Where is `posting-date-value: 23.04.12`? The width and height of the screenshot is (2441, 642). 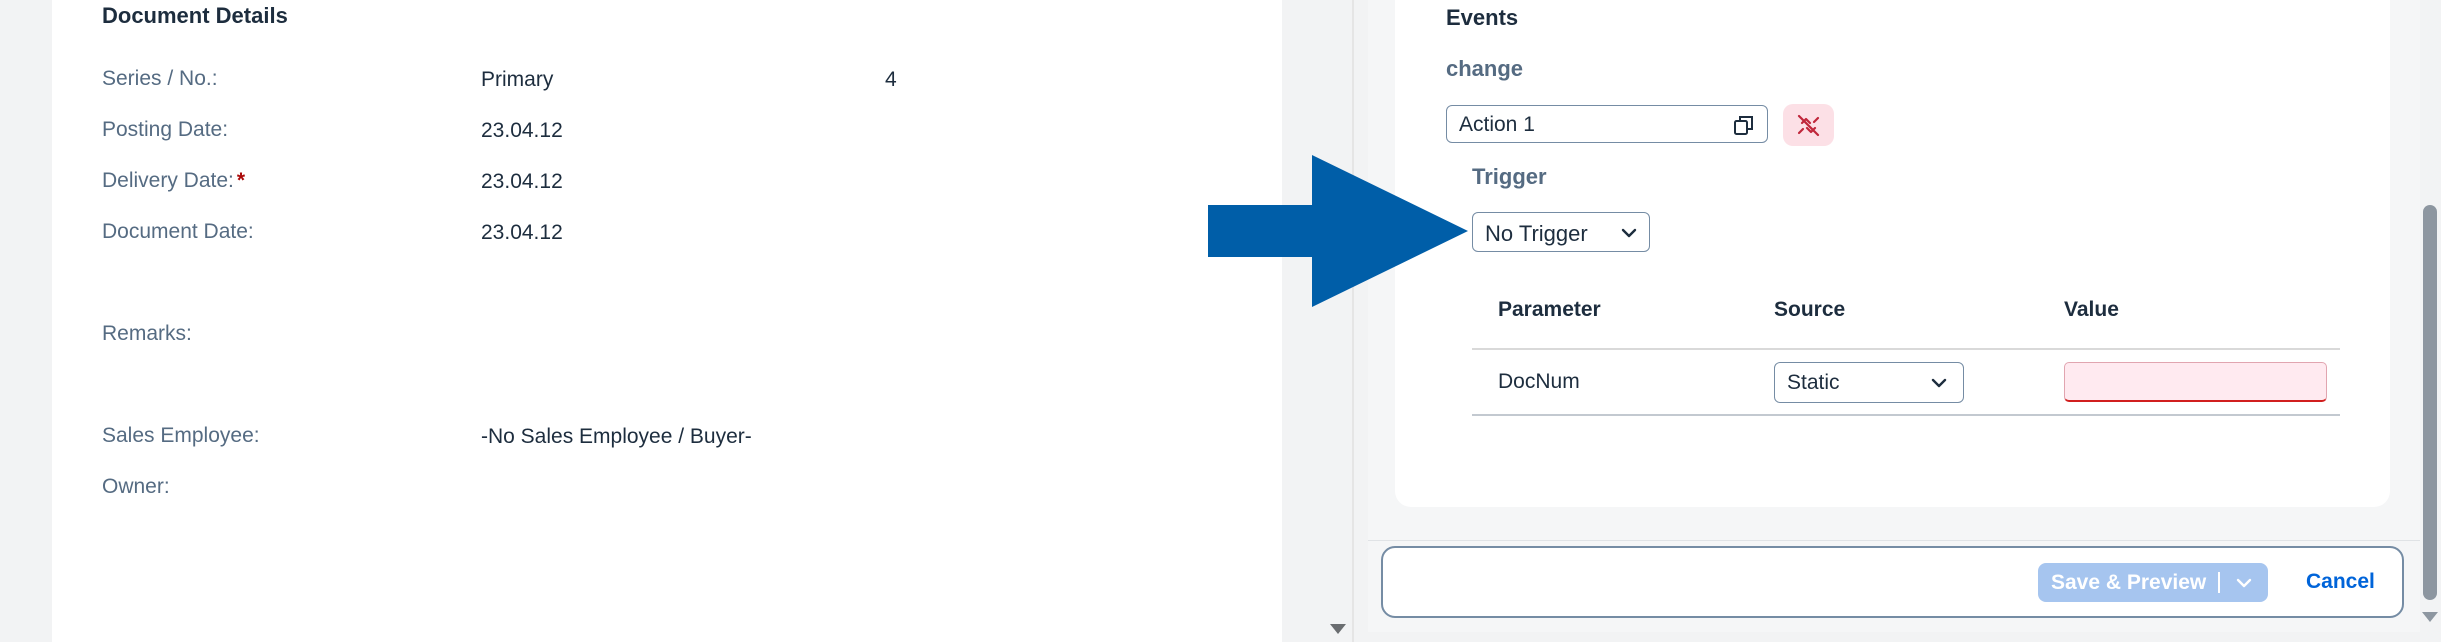
posting-date-value: 23.04.12 is located at coordinates (522, 131).